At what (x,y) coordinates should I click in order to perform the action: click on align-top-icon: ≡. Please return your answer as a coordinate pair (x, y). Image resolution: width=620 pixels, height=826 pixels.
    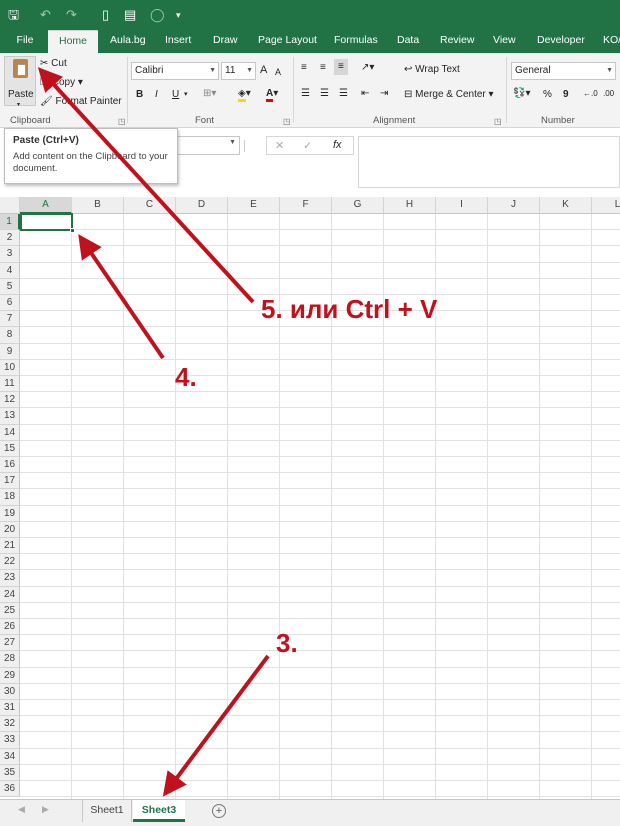
    Looking at the image, I should click on (304, 68).